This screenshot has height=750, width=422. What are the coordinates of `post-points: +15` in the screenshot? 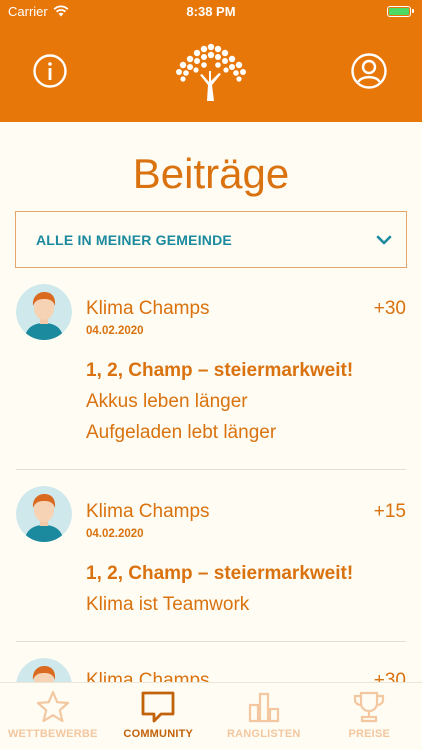 It's located at (389, 511).